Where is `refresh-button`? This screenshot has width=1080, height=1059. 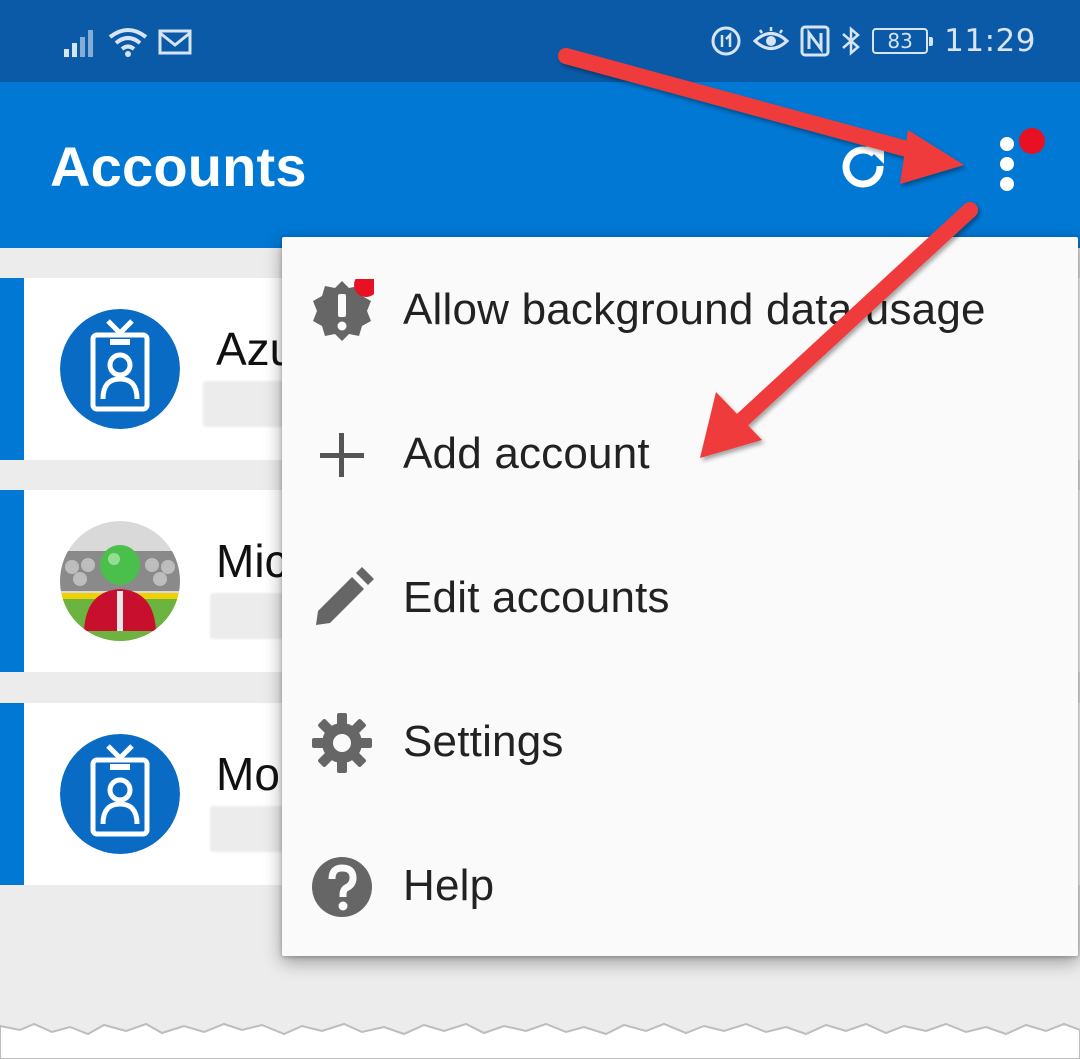
refresh-button is located at coordinates (864, 168).